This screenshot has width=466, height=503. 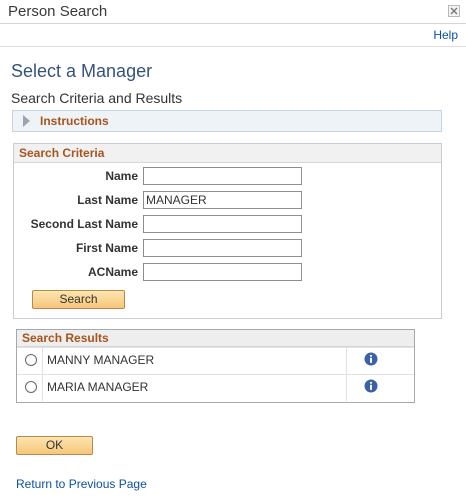 What do you see at coordinates (215, 338) in the screenshot?
I see `search-results-header: Search Results` at bounding box center [215, 338].